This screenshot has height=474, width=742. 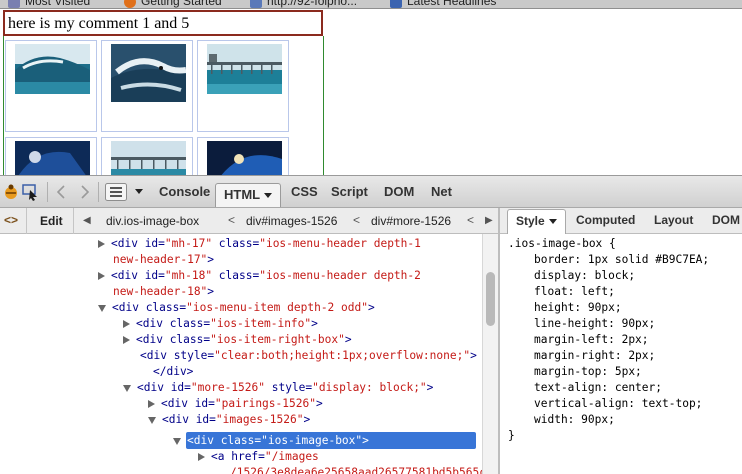 I want to click on tab-dom: DOM, so click(x=399, y=191).